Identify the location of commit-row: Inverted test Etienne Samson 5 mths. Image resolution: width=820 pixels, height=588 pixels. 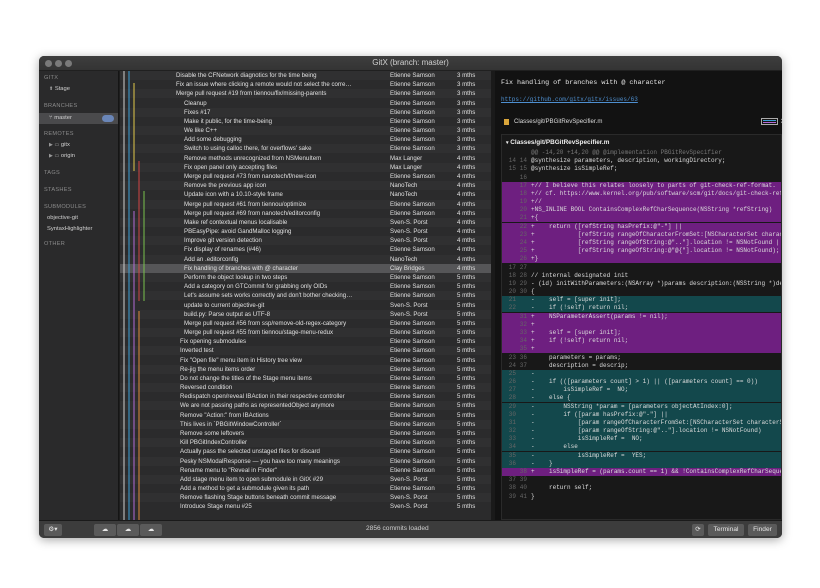
(305, 351).